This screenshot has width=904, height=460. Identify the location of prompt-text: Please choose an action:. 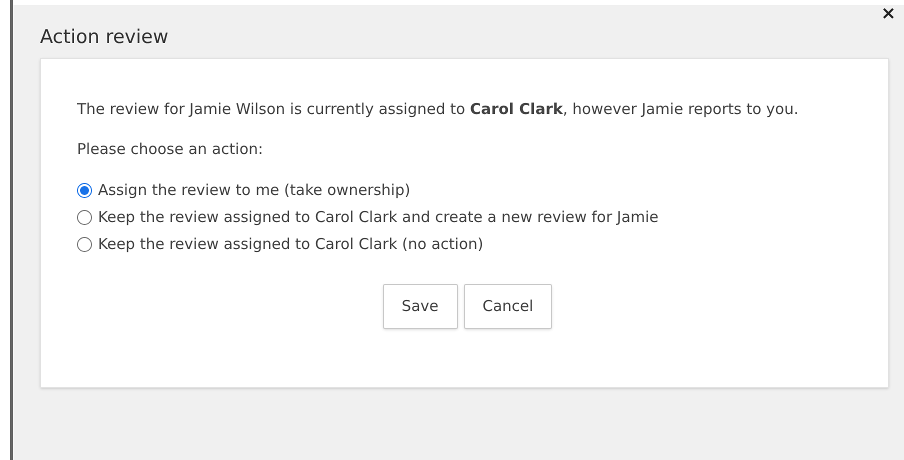
(170, 149).